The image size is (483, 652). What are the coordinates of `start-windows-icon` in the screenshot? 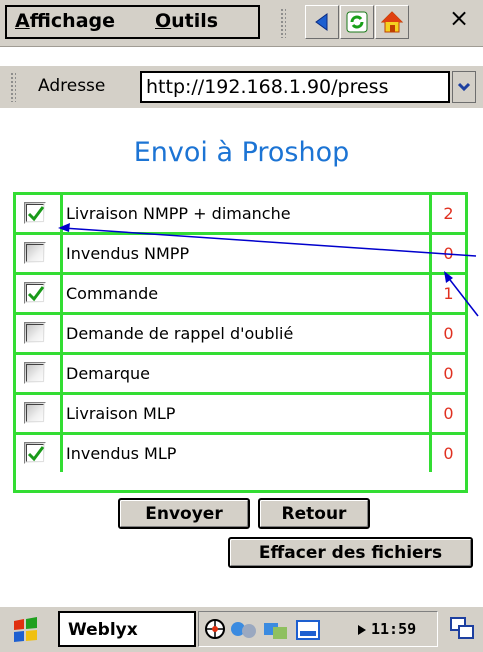 It's located at (26, 630).